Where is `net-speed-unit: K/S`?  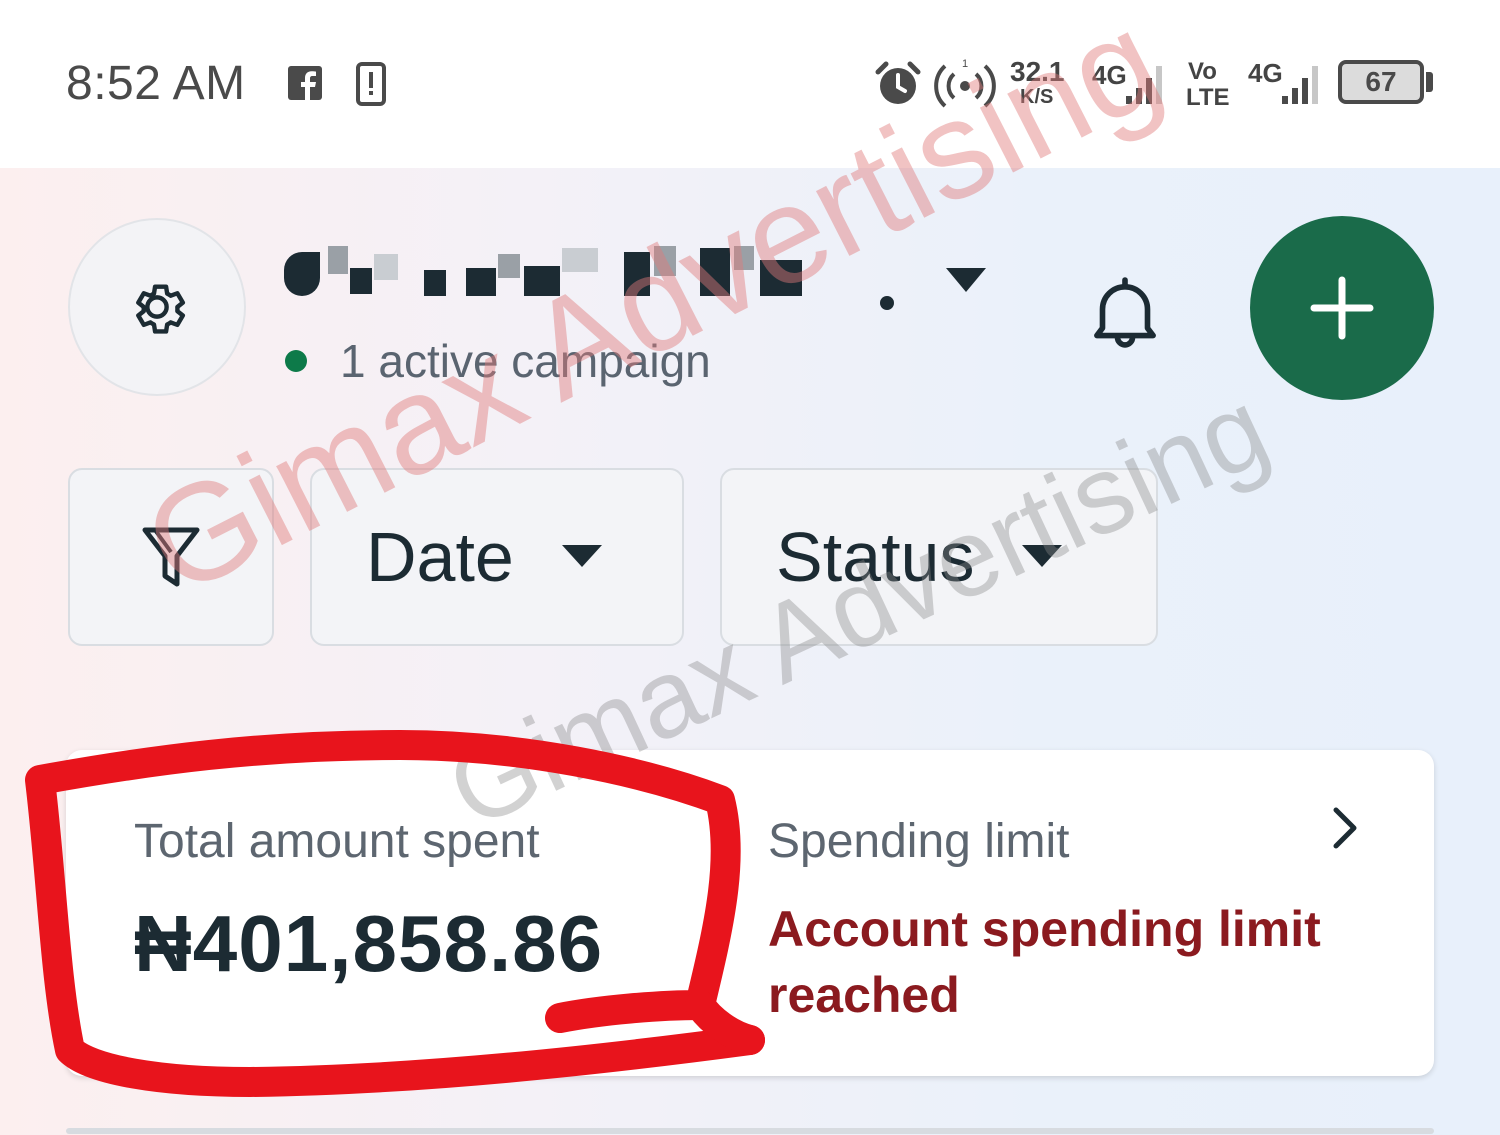
net-speed-unit: K/S is located at coordinates (1037, 97).